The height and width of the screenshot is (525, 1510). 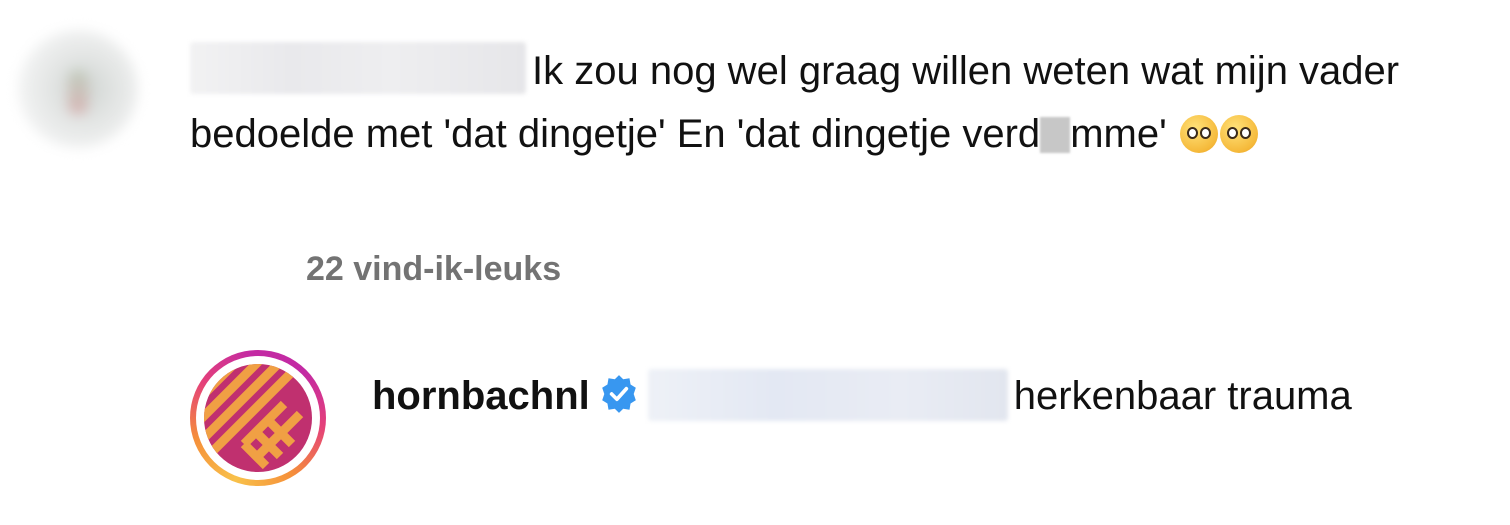 I want to click on avatar-image, so click(x=78, y=92).